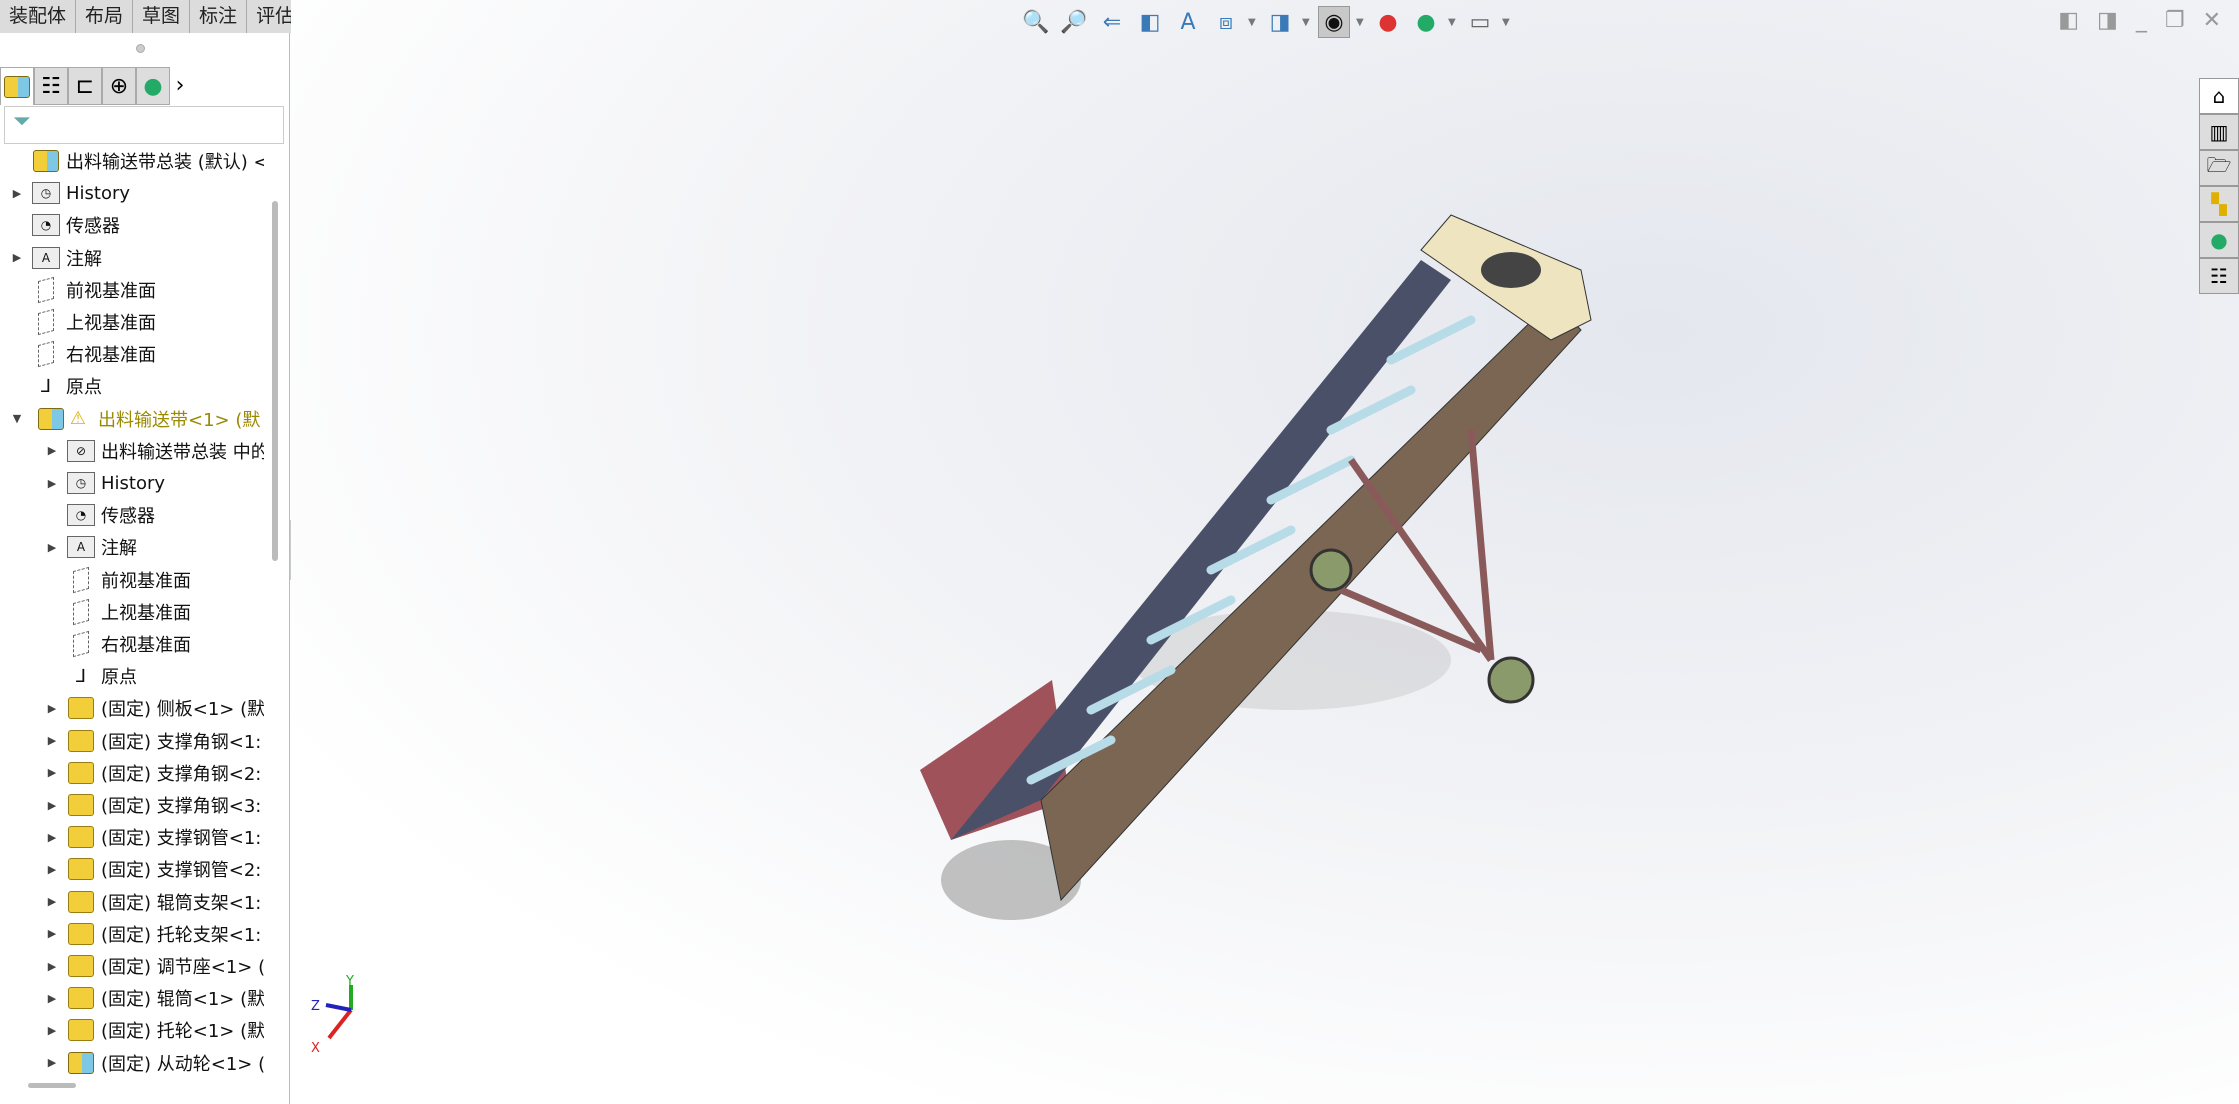 The image size is (2239, 1104). Describe the element at coordinates (38, 16) in the screenshot. I see `tab-0: 装配体` at that location.